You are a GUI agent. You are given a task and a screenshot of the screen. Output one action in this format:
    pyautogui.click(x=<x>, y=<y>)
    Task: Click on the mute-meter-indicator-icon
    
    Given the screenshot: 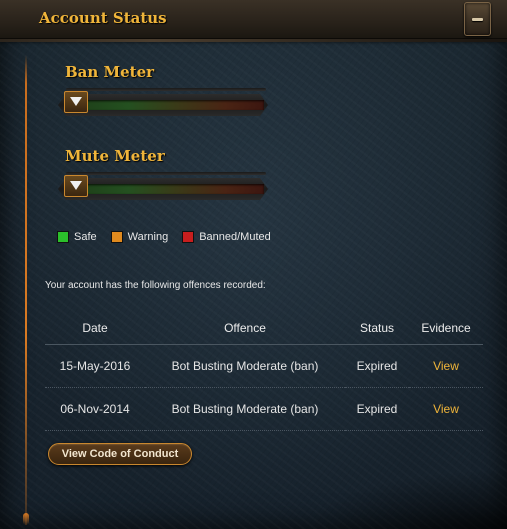 What is the action you would take?
    pyautogui.click(x=76, y=186)
    